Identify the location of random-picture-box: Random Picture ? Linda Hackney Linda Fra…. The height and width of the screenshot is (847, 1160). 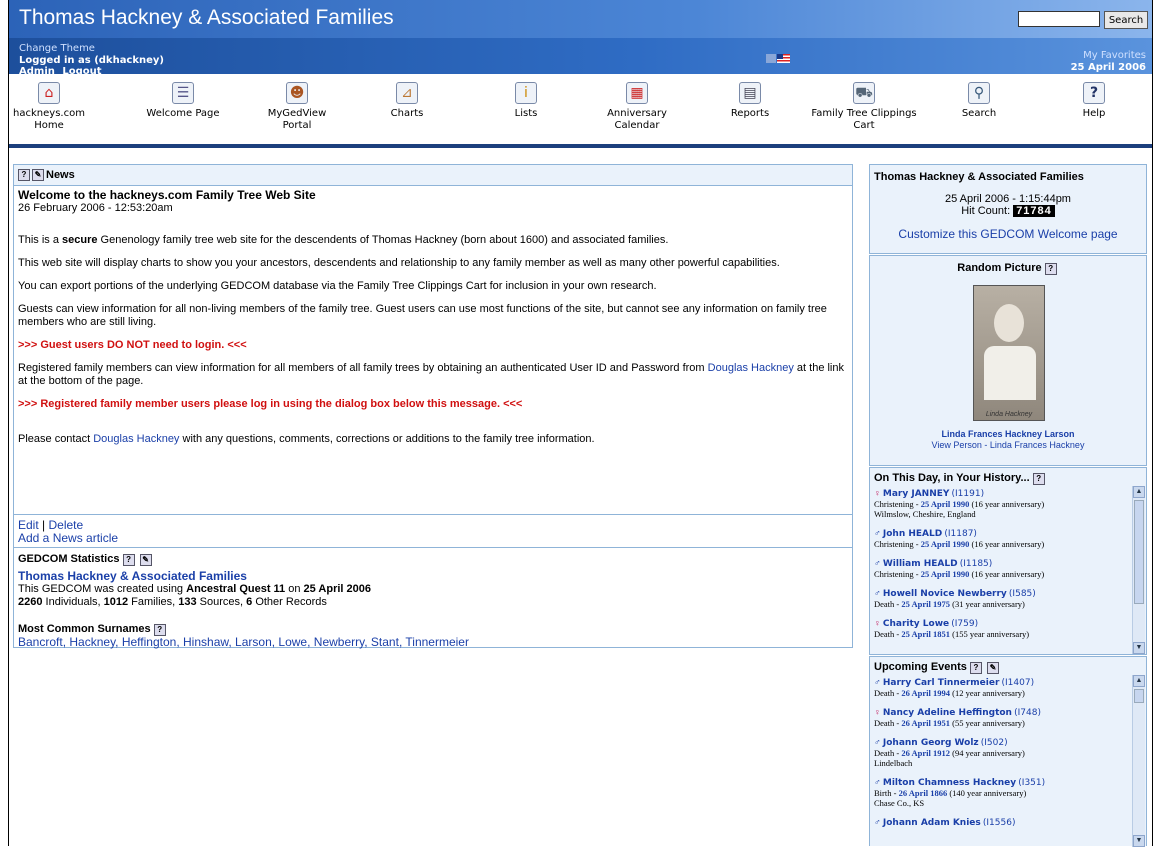
(1008, 360).